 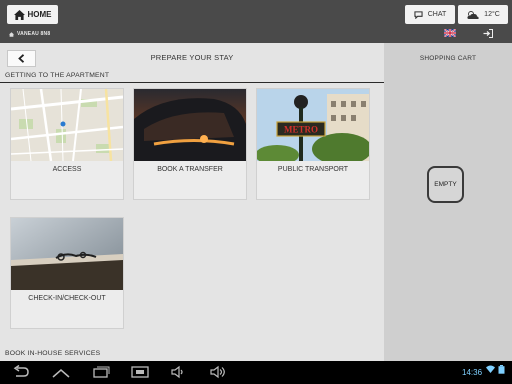 I want to click on map-thumbnail, so click(x=67, y=125).